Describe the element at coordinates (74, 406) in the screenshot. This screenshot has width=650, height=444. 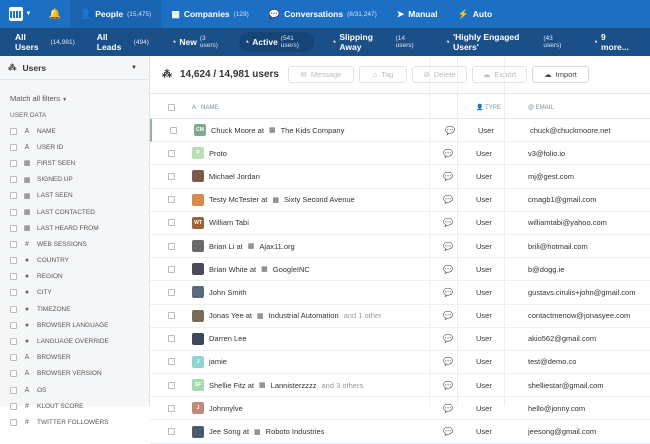
I see `filter-attribute: # KLOUT SCORE` at that location.